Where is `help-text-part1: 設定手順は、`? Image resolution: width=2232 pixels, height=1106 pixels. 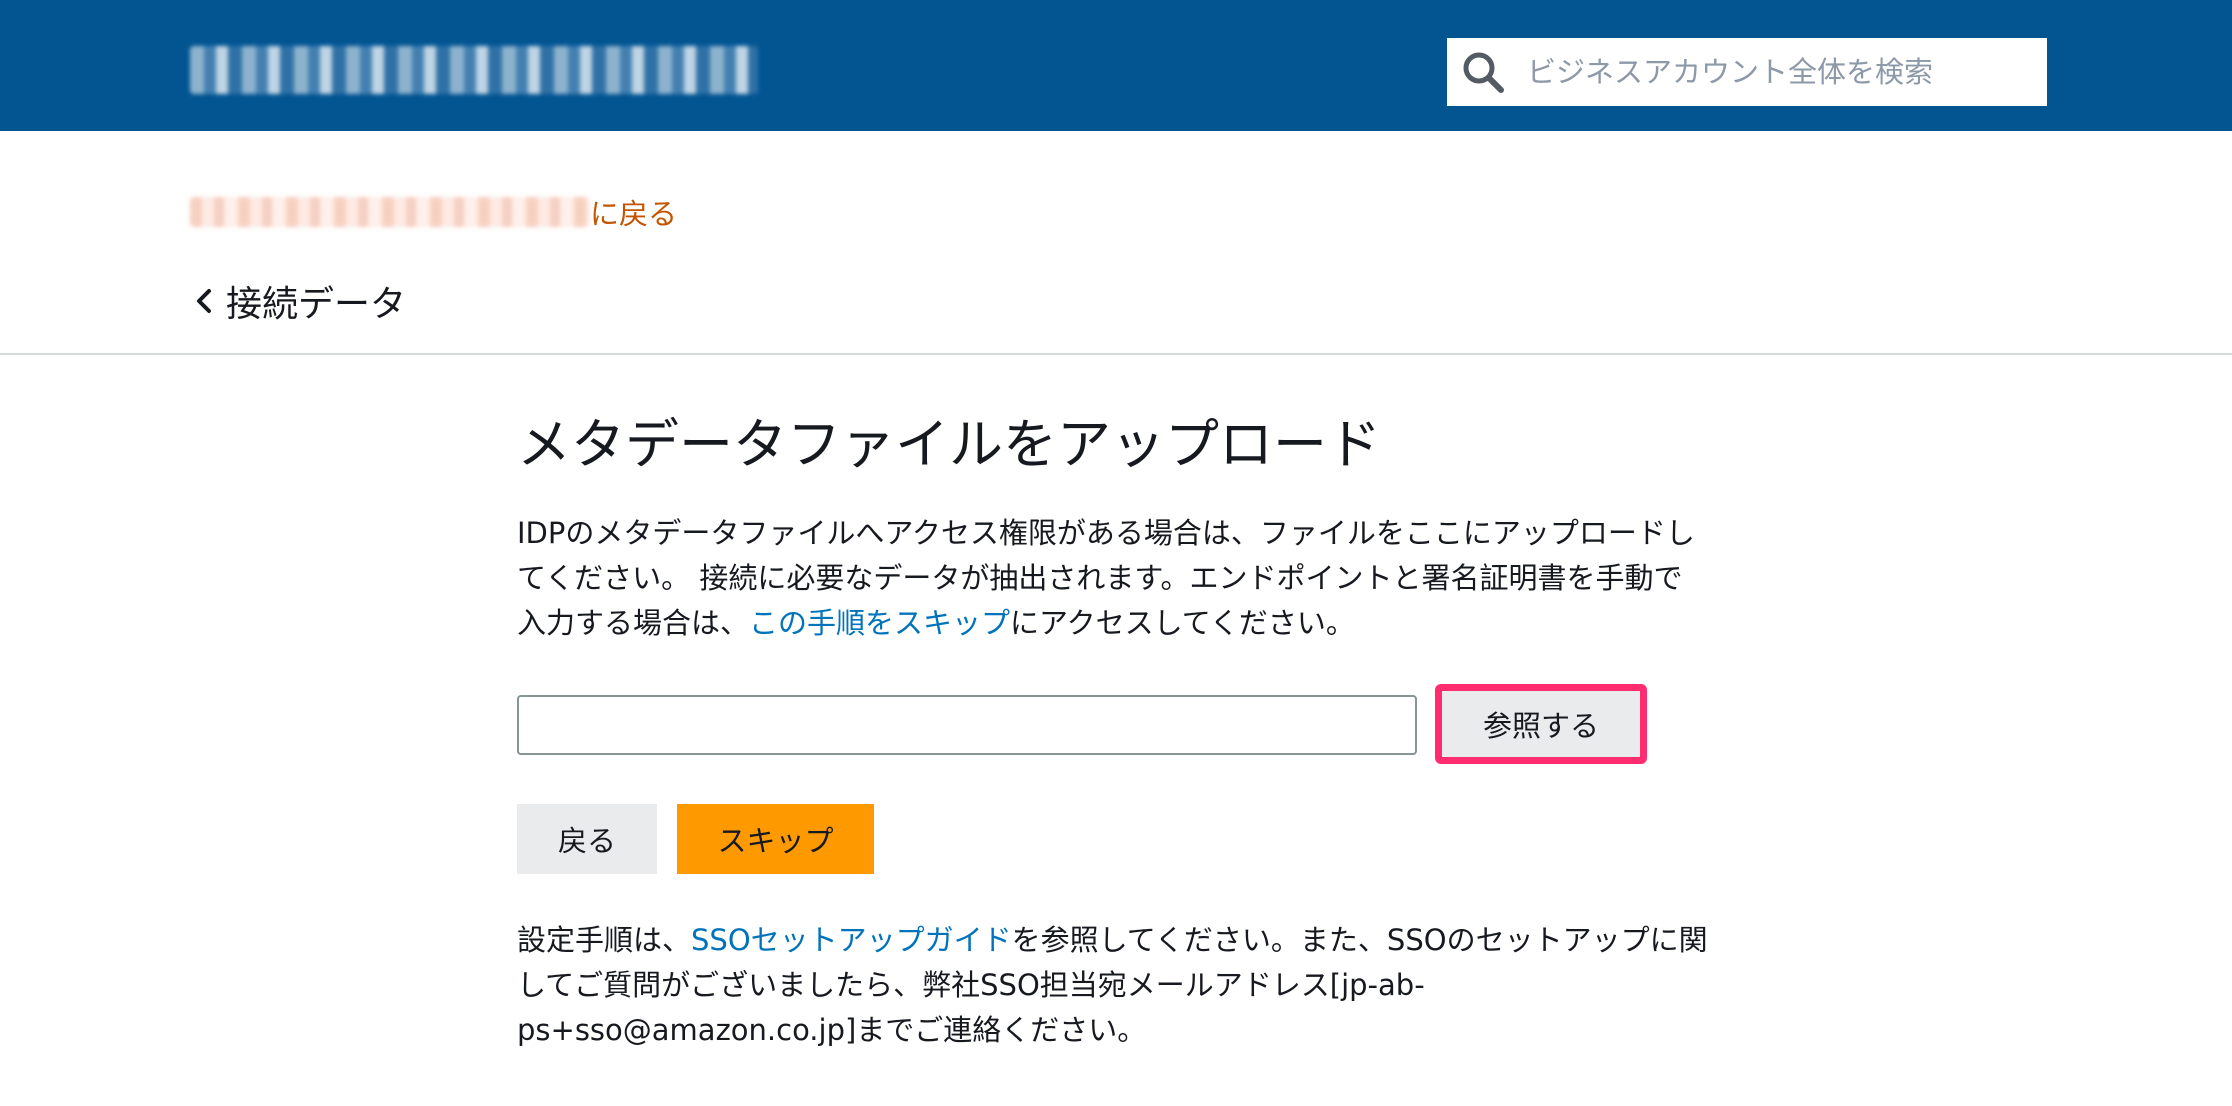
help-text-part1: 設定手順は、 is located at coordinates (604, 940).